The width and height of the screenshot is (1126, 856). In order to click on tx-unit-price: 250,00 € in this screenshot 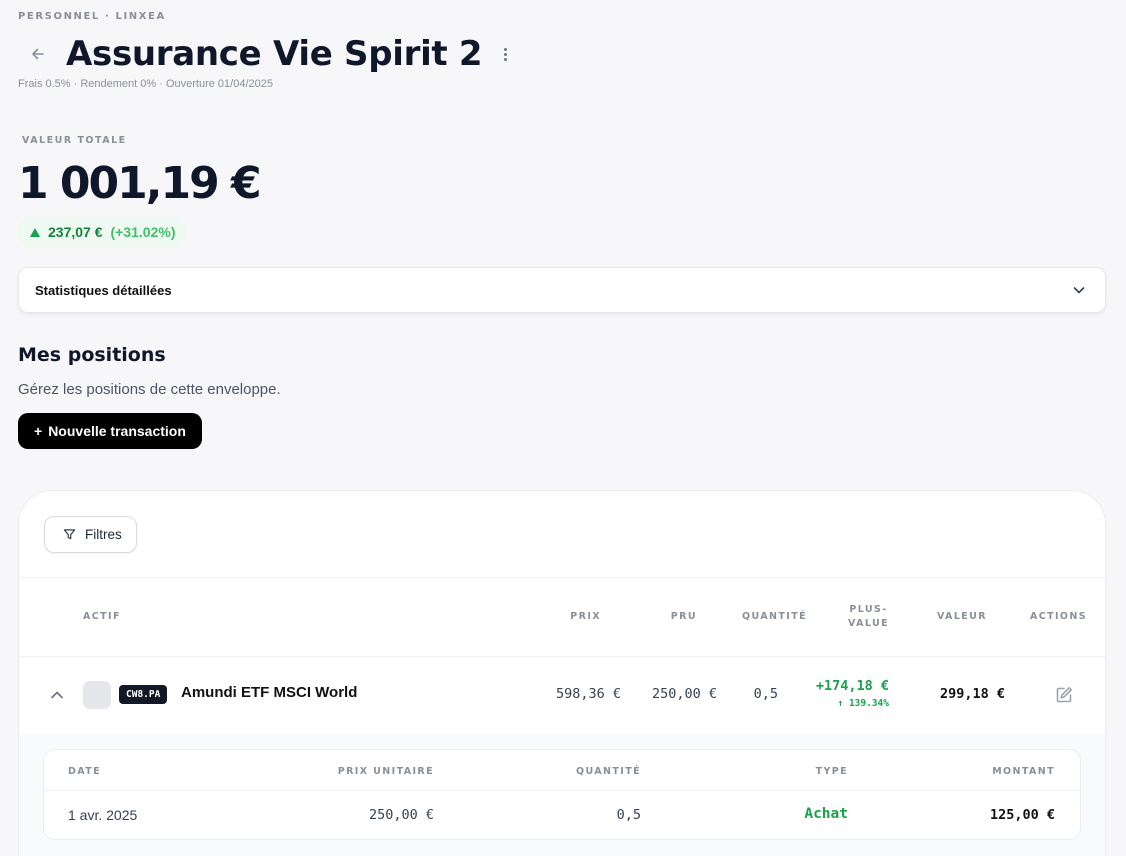, I will do `click(401, 815)`.